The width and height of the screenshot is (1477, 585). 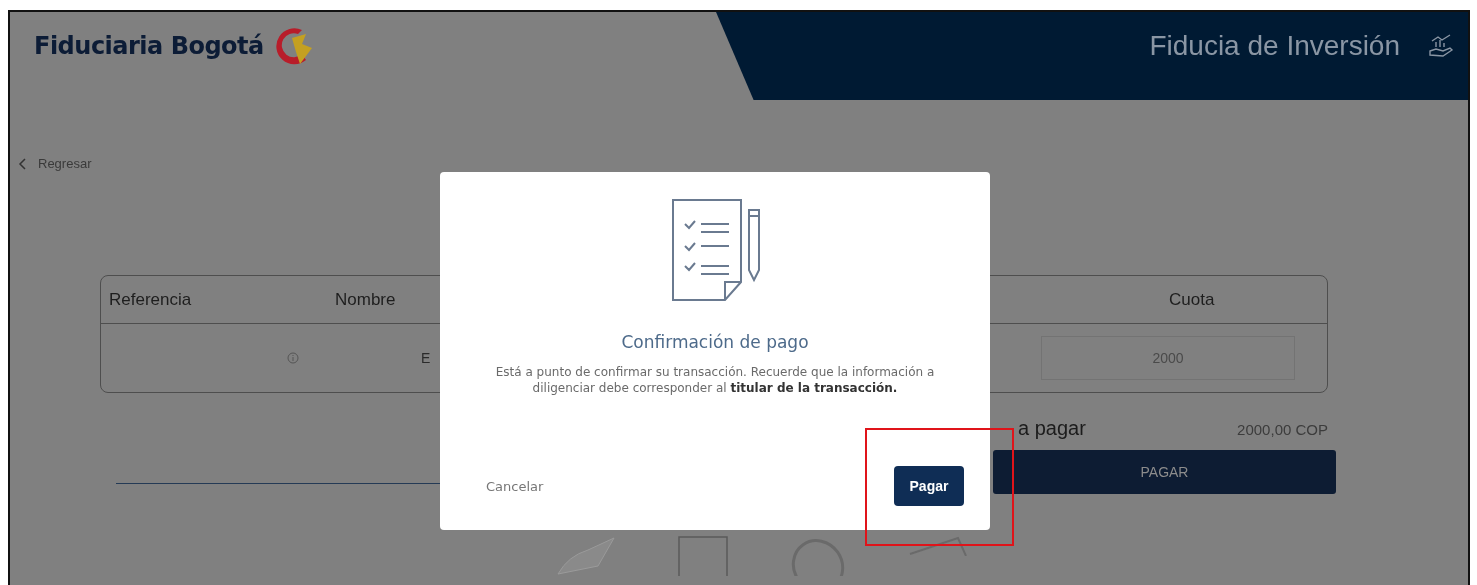 I want to click on info-icon, so click(x=293, y=358).